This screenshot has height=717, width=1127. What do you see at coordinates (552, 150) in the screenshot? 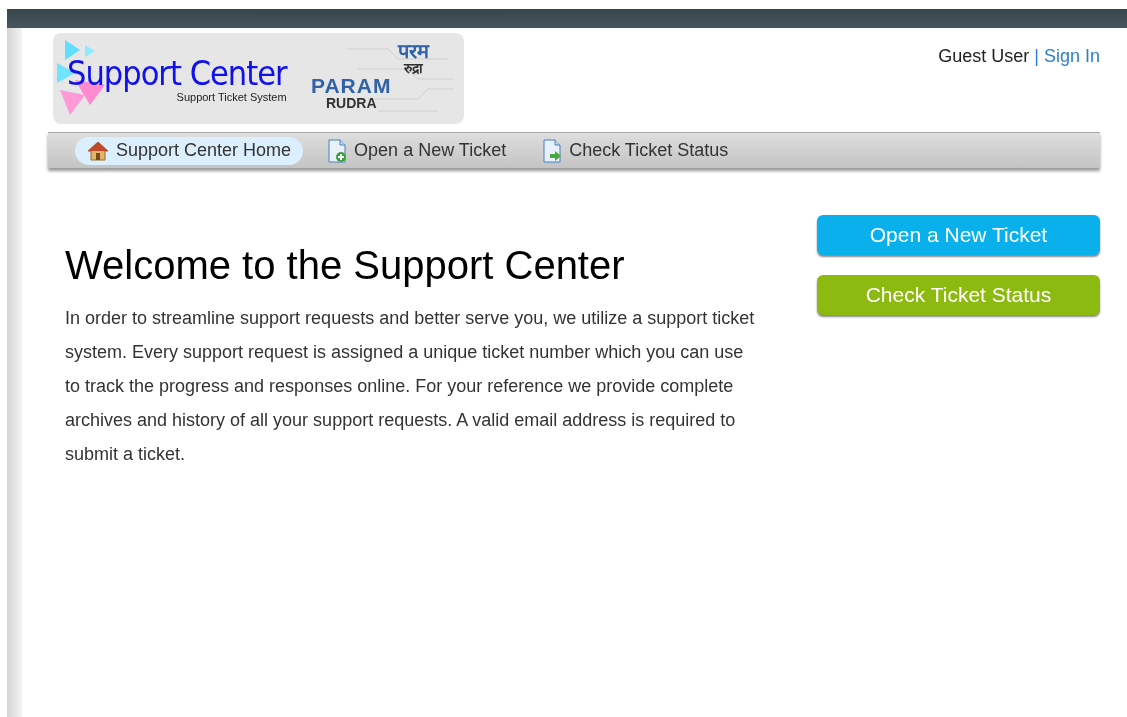
I see `document-arrow-icon` at bounding box center [552, 150].